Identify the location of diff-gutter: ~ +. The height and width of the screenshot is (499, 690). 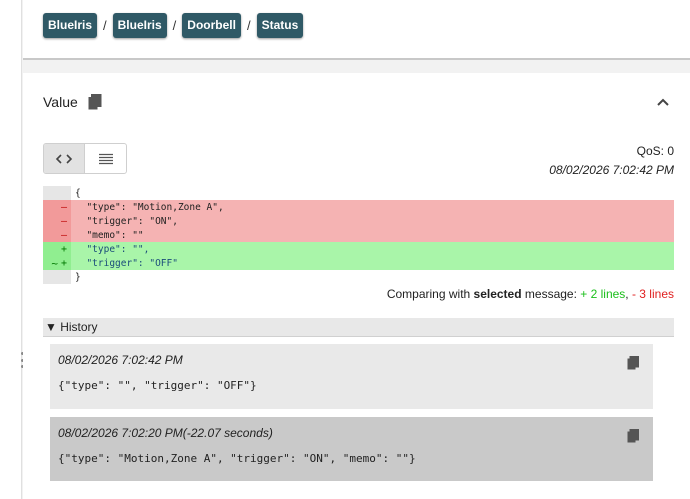
(57, 263).